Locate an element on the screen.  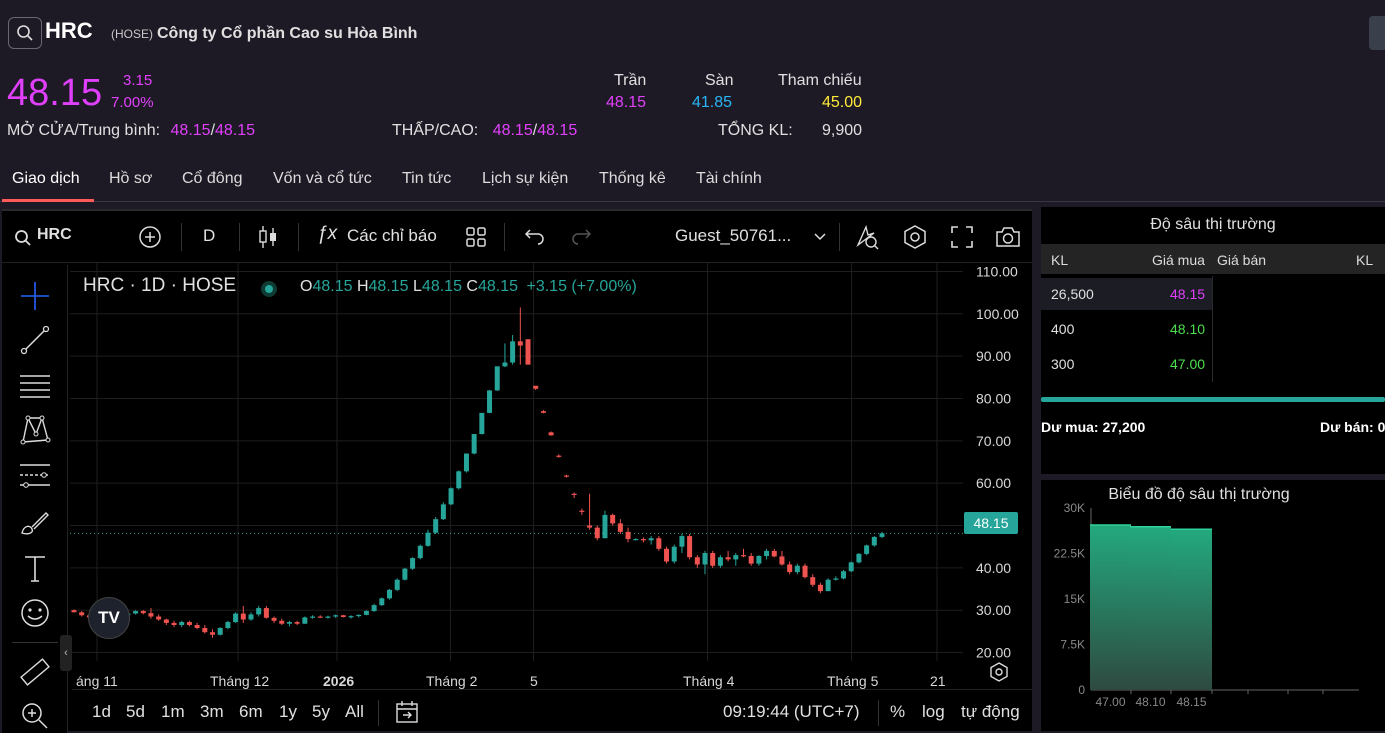
tab-news: Tin tức is located at coordinates (426, 179).